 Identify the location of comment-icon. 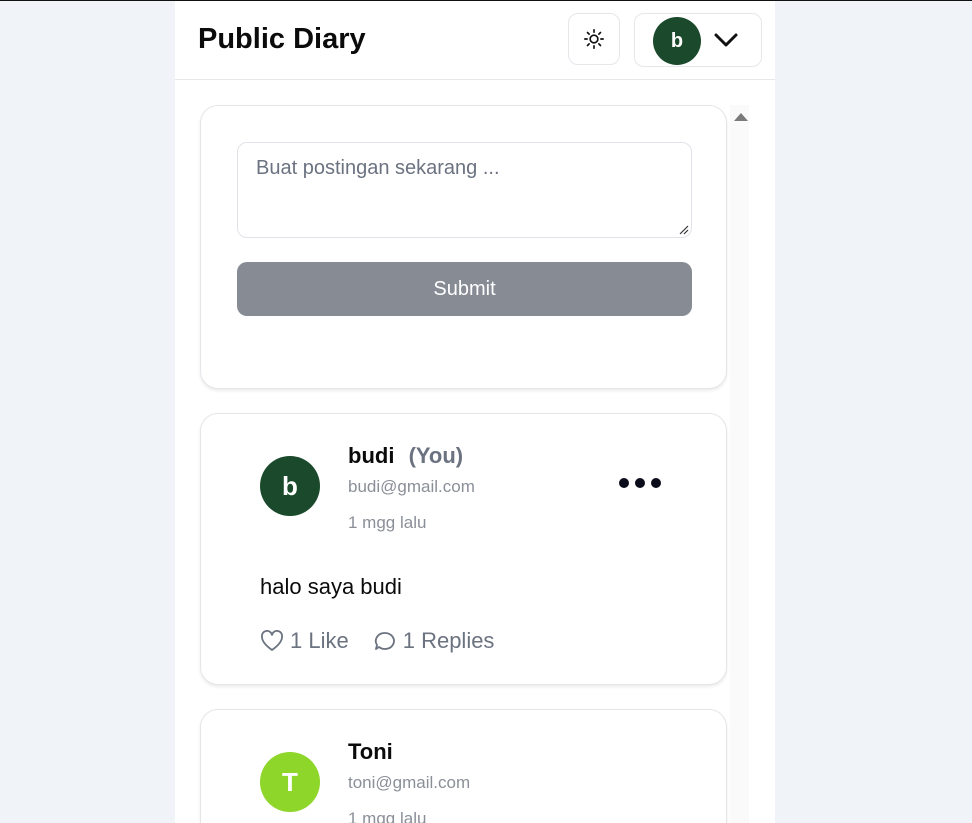
(384, 641).